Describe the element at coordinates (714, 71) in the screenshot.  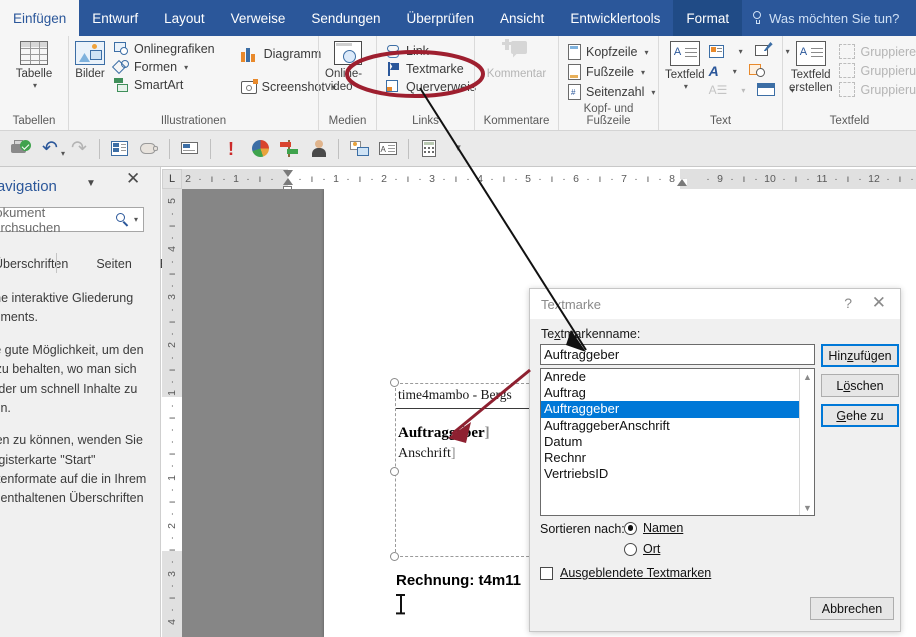
I see `wordart-icon: A` at that location.